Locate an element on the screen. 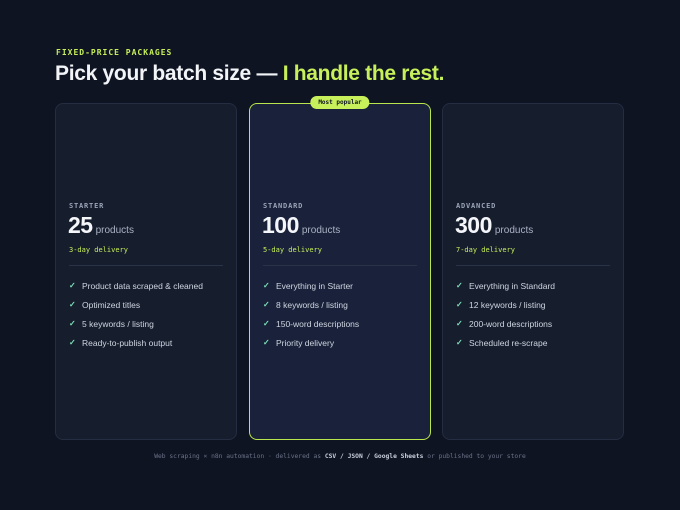 This screenshot has height=510, width=680. product-quantity: 300 products is located at coordinates (494, 225).